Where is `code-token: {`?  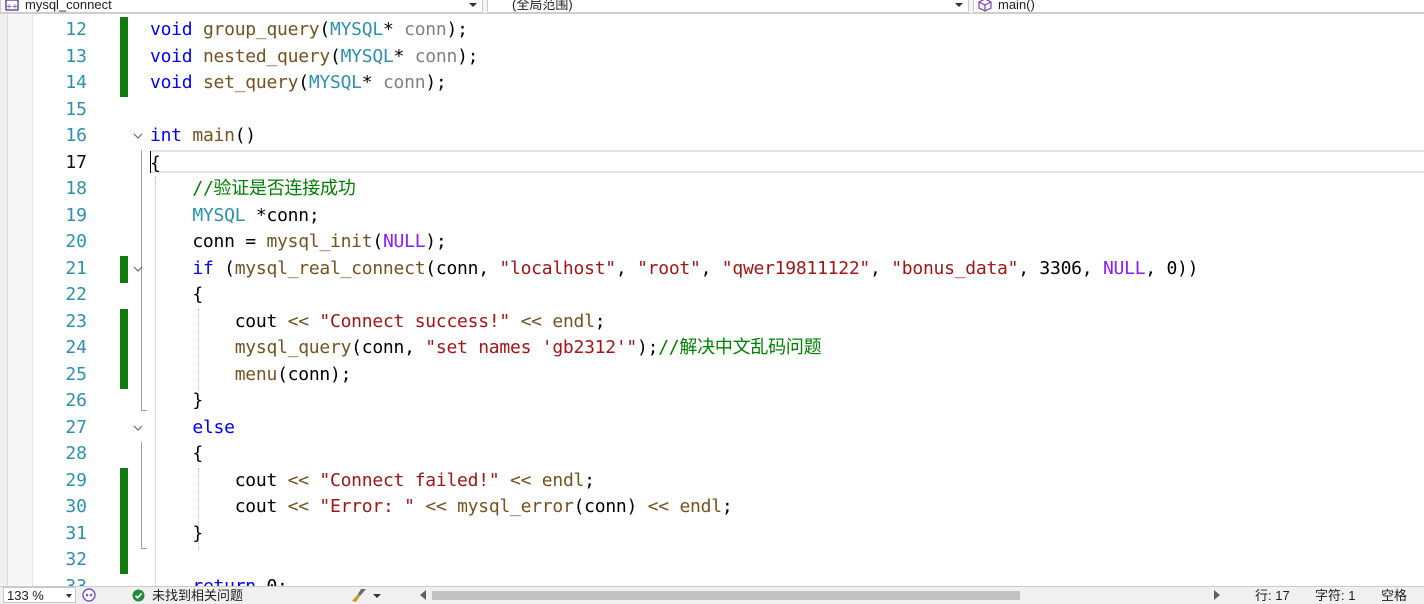 code-token: { is located at coordinates (155, 163).